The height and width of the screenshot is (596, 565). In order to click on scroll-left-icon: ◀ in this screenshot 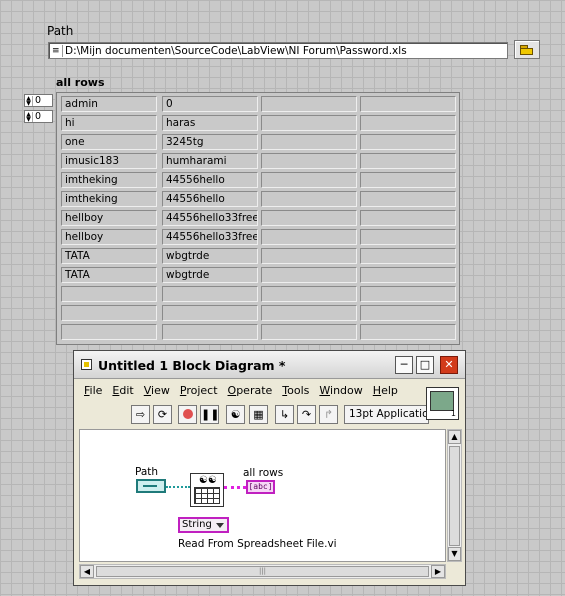, I will do `click(87, 571)`.